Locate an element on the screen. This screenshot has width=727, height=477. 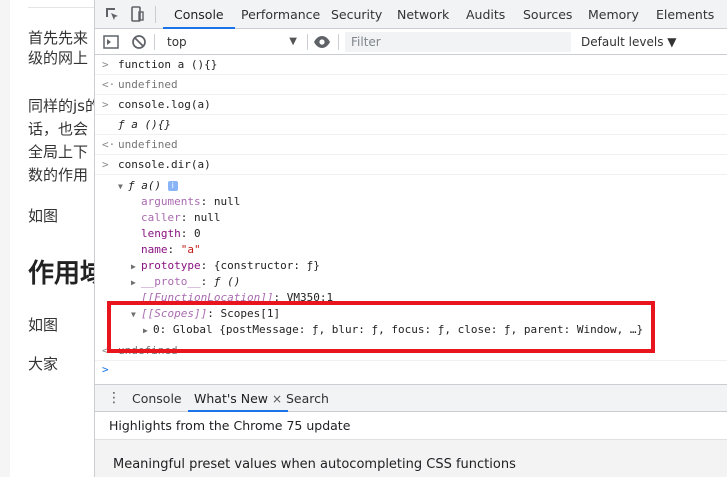
prop-value: {constructor: ƒ} is located at coordinates (266, 265).